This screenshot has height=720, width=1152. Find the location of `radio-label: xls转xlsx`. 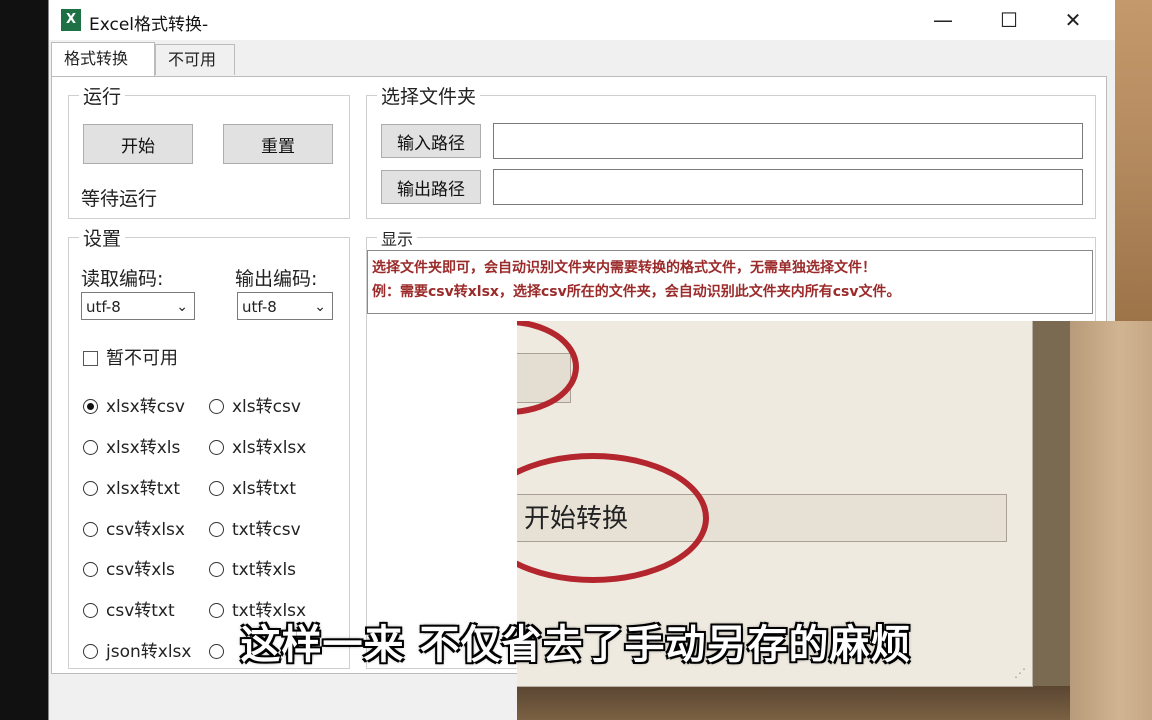

radio-label: xls转xlsx is located at coordinates (269, 448).